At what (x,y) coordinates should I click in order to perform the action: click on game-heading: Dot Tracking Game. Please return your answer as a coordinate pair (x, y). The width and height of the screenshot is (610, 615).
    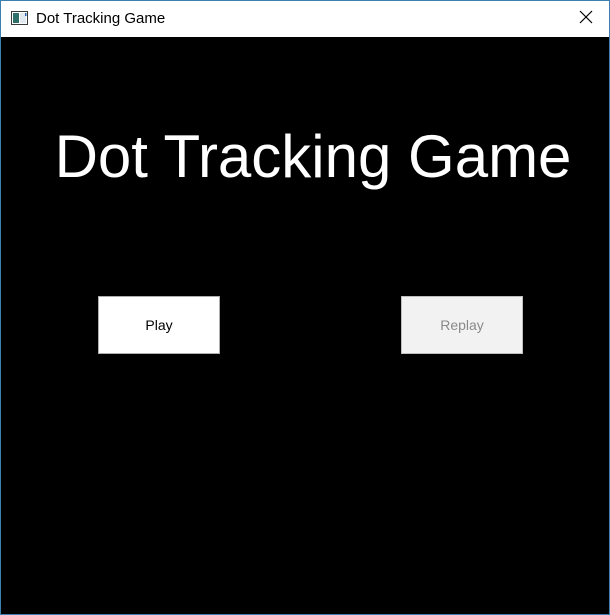
    Looking at the image, I should click on (313, 156).